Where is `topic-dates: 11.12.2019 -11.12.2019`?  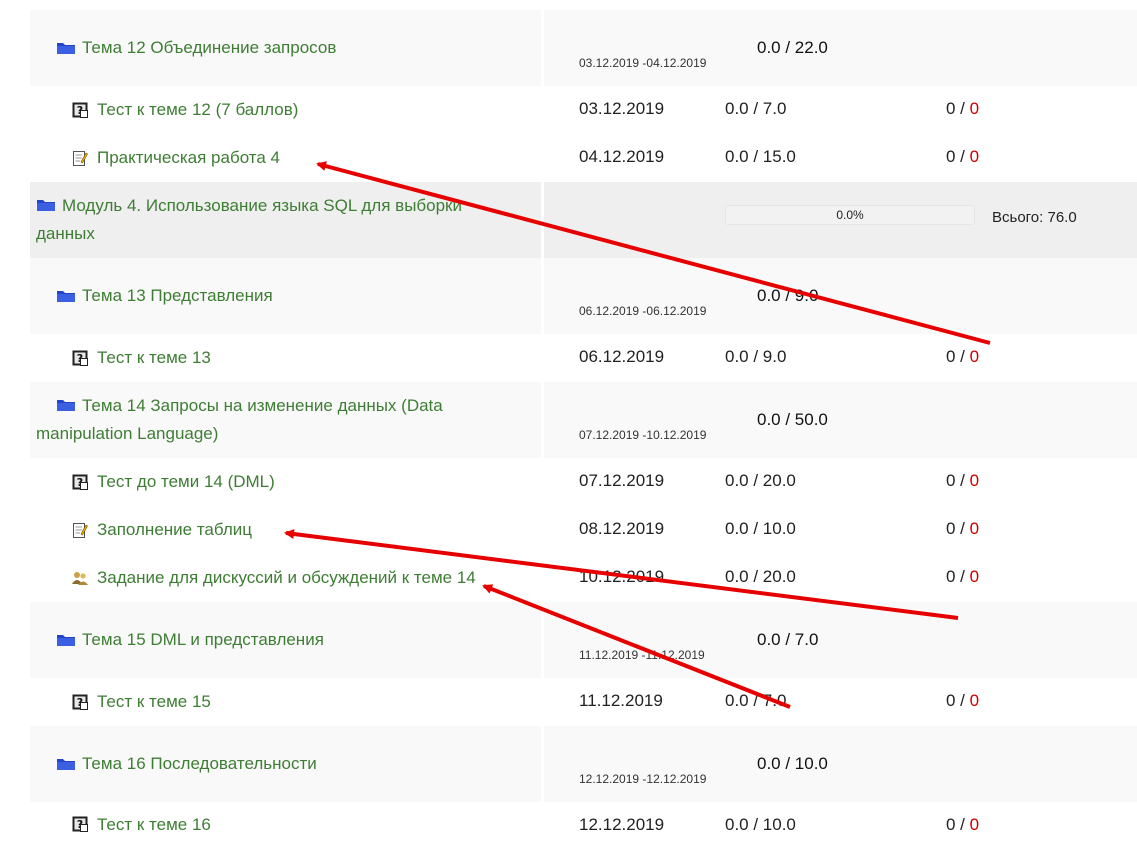
topic-dates: 11.12.2019 -11.12.2019 is located at coordinates (642, 655).